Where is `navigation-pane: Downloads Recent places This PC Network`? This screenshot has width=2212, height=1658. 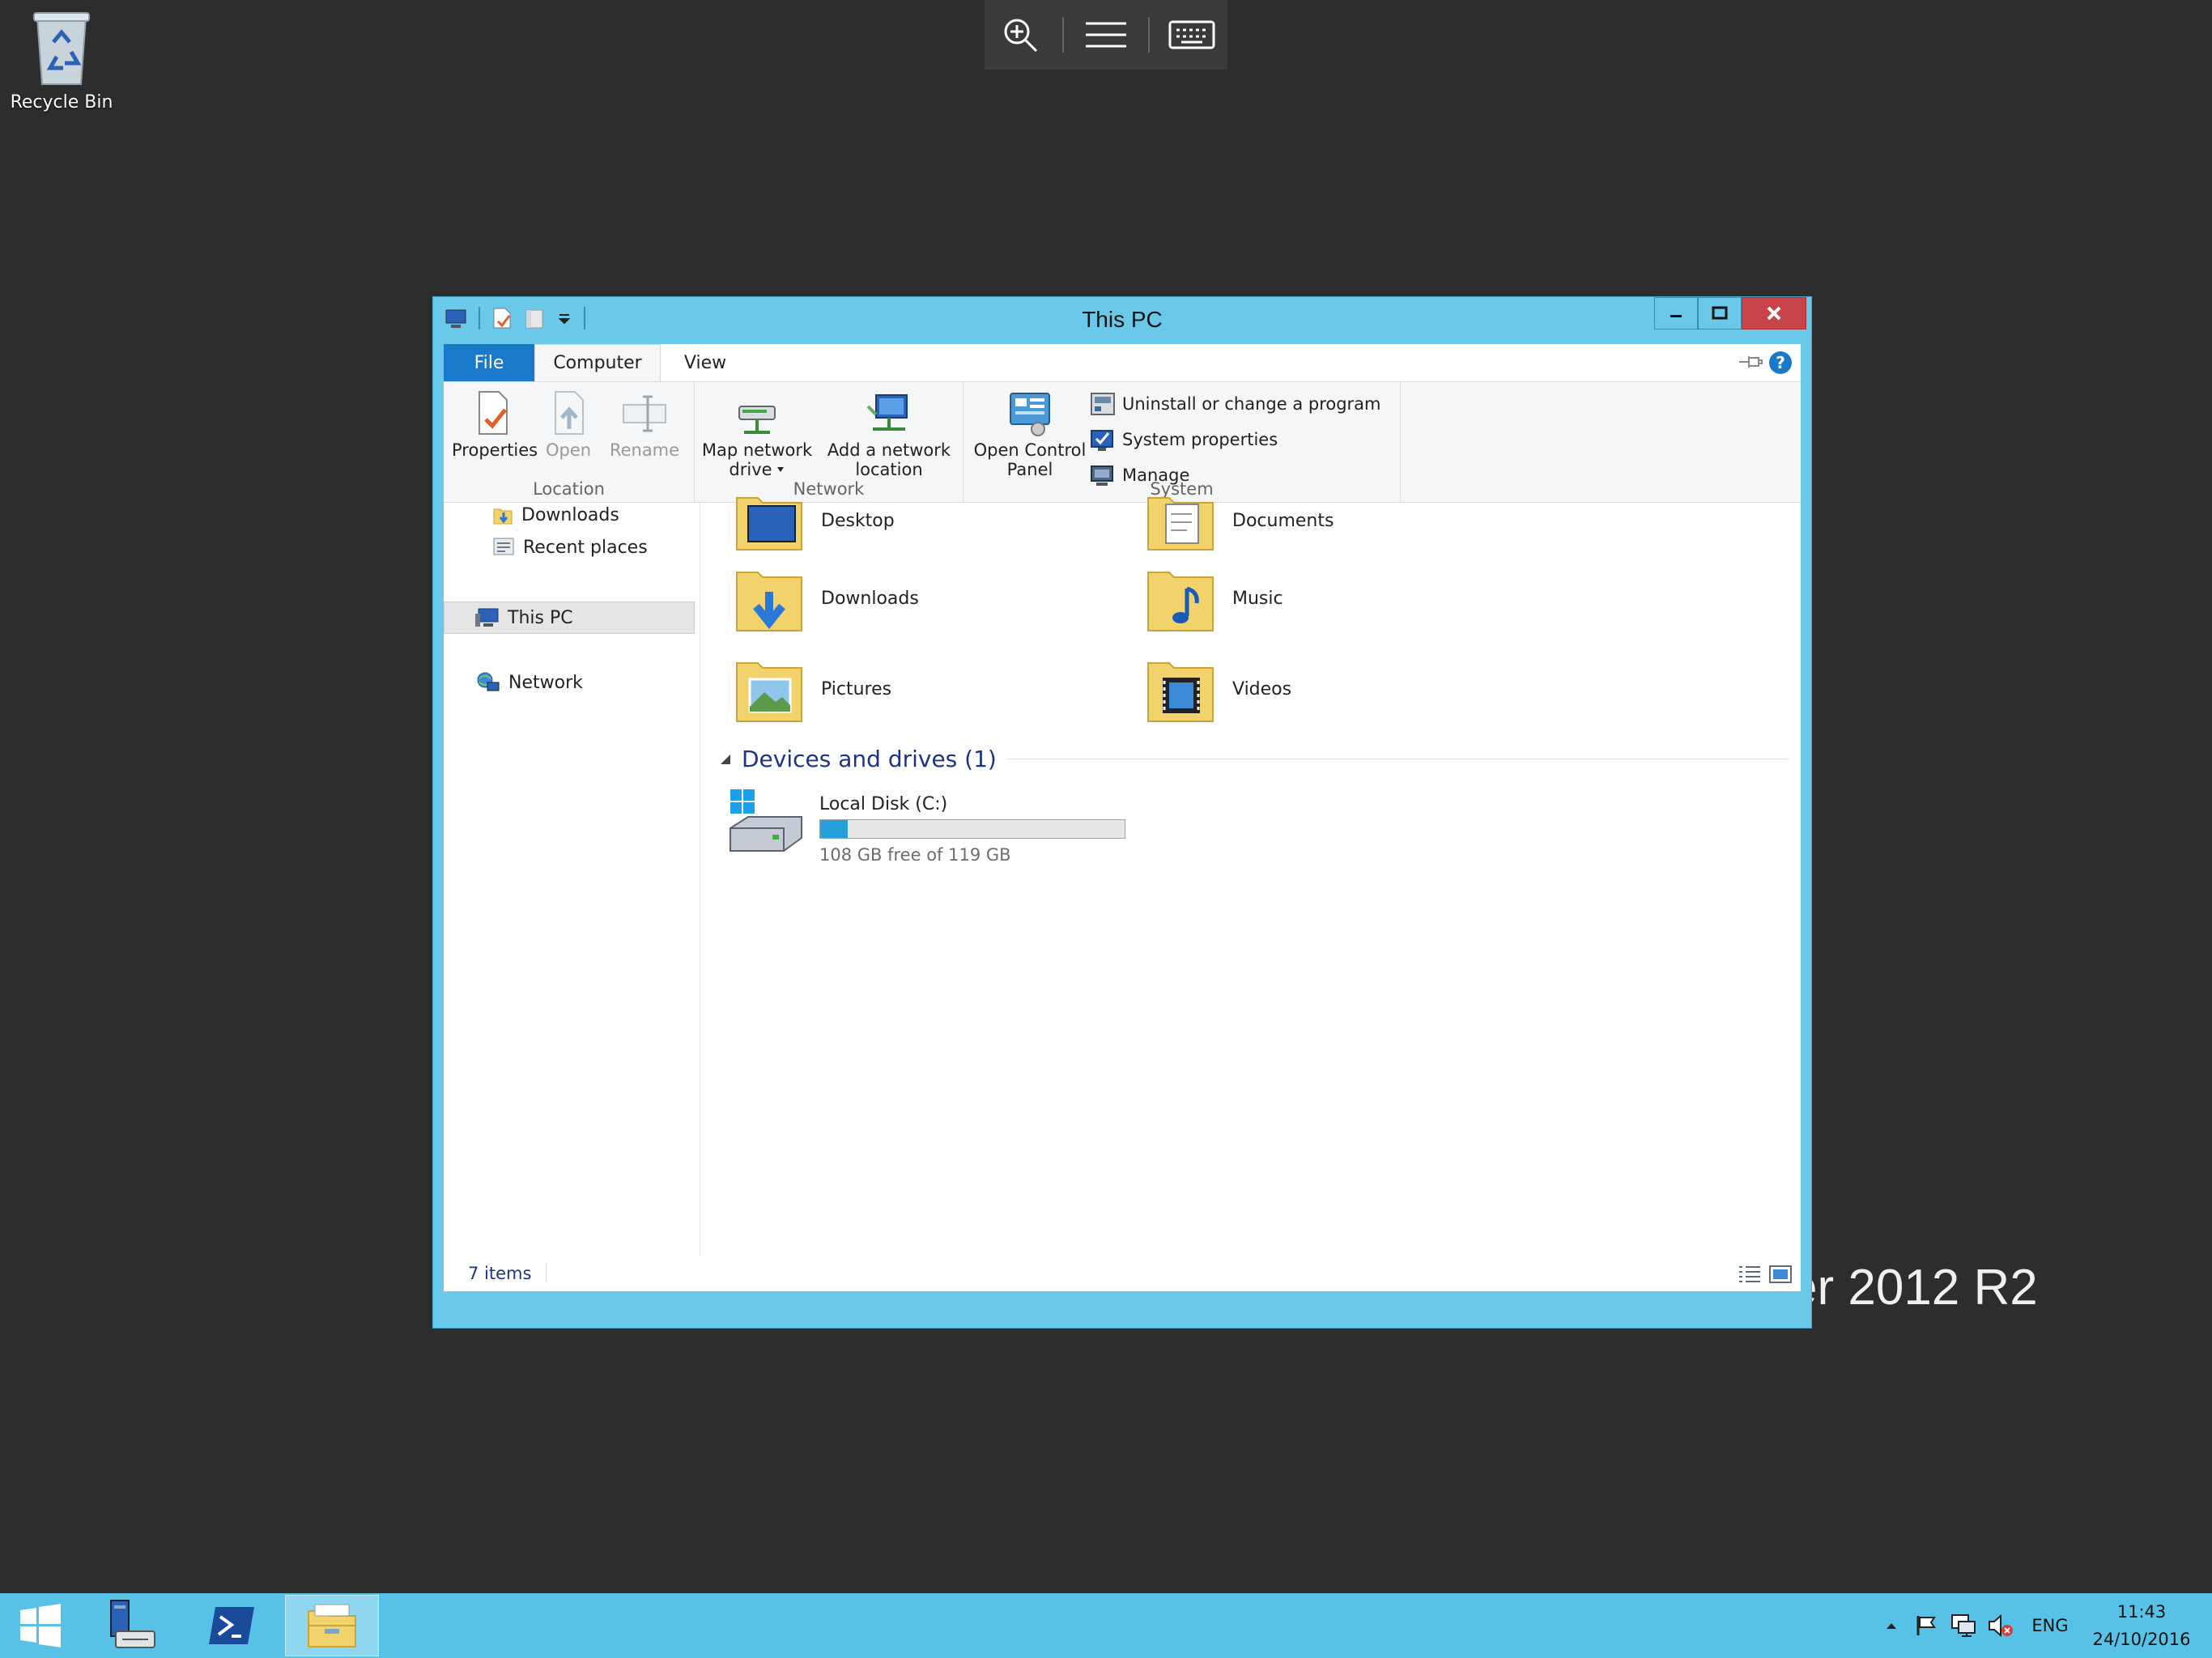 navigation-pane: Downloads Recent places This PC Network is located at coordinates (572, 879).